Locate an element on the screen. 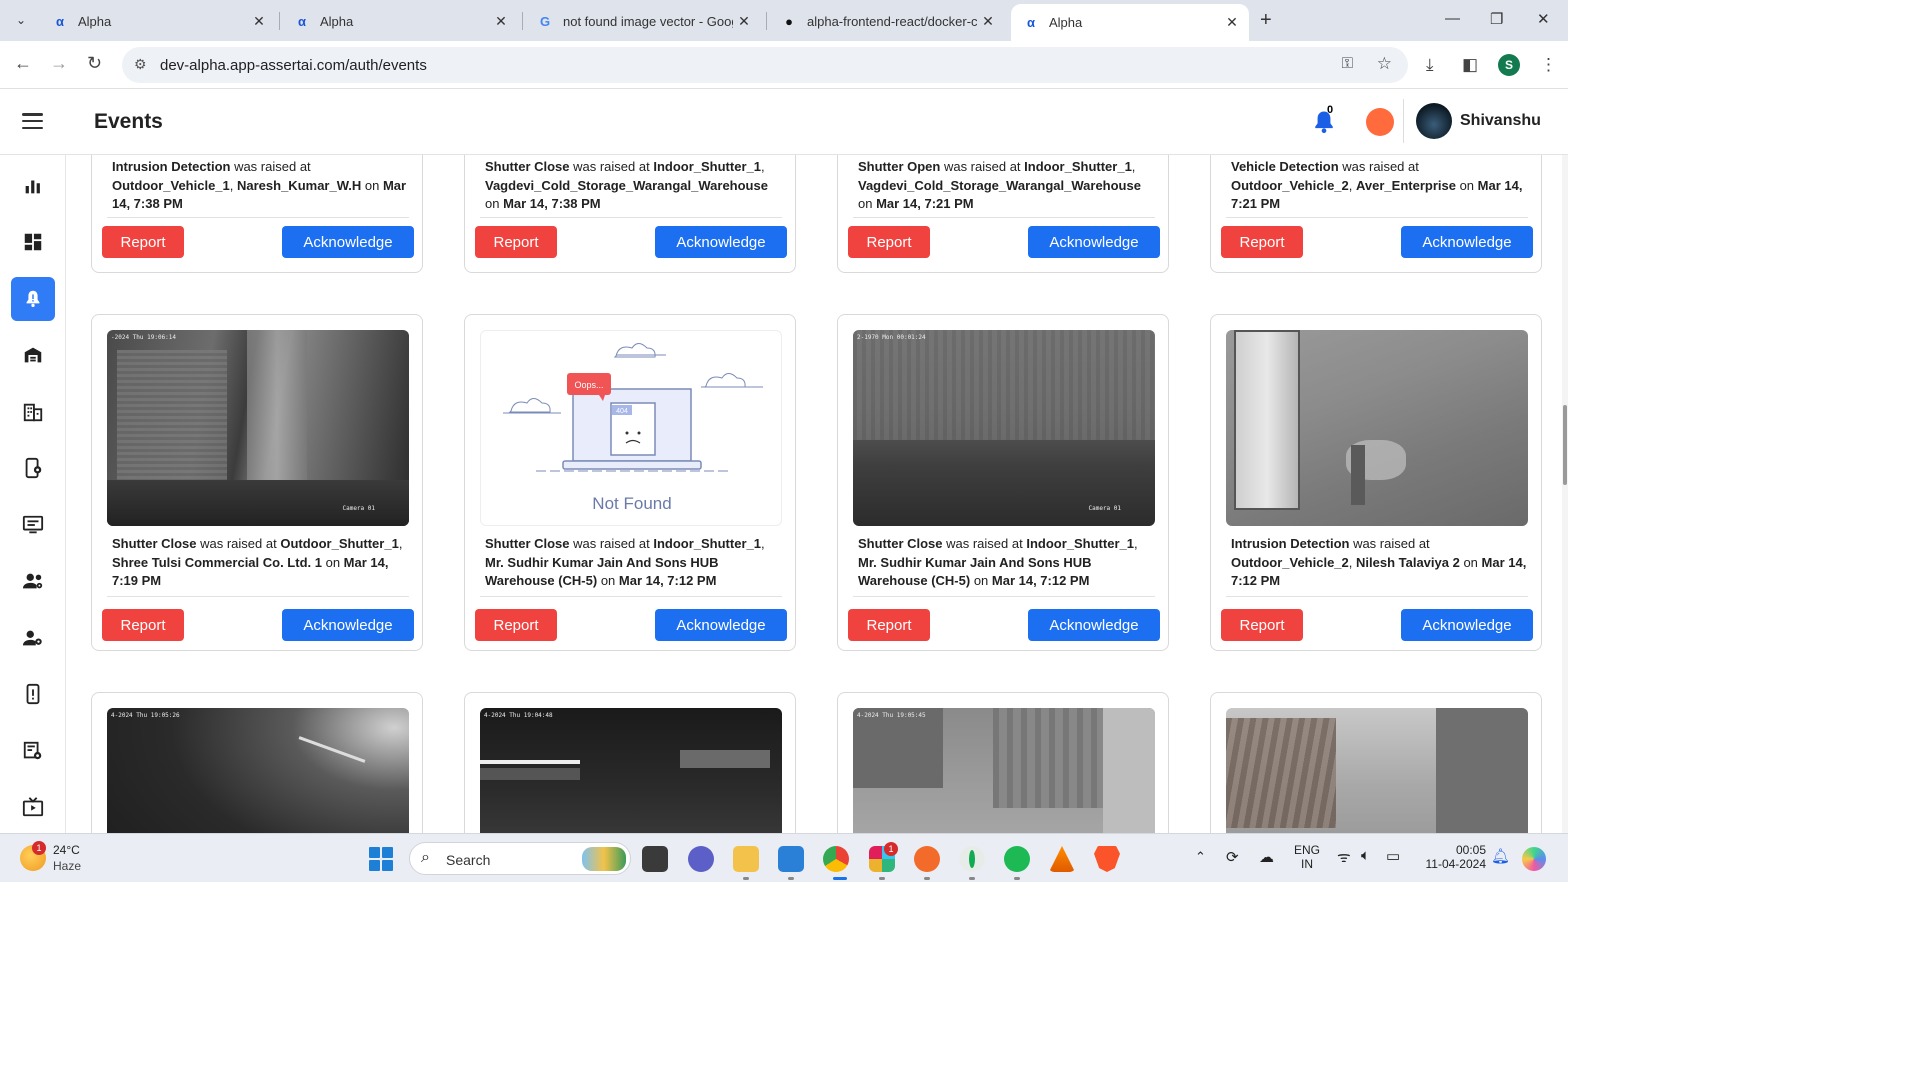 The width and height of the screenshot is (1920, 1080). mongodb-compass-icon is located at coordinates (972, 859).